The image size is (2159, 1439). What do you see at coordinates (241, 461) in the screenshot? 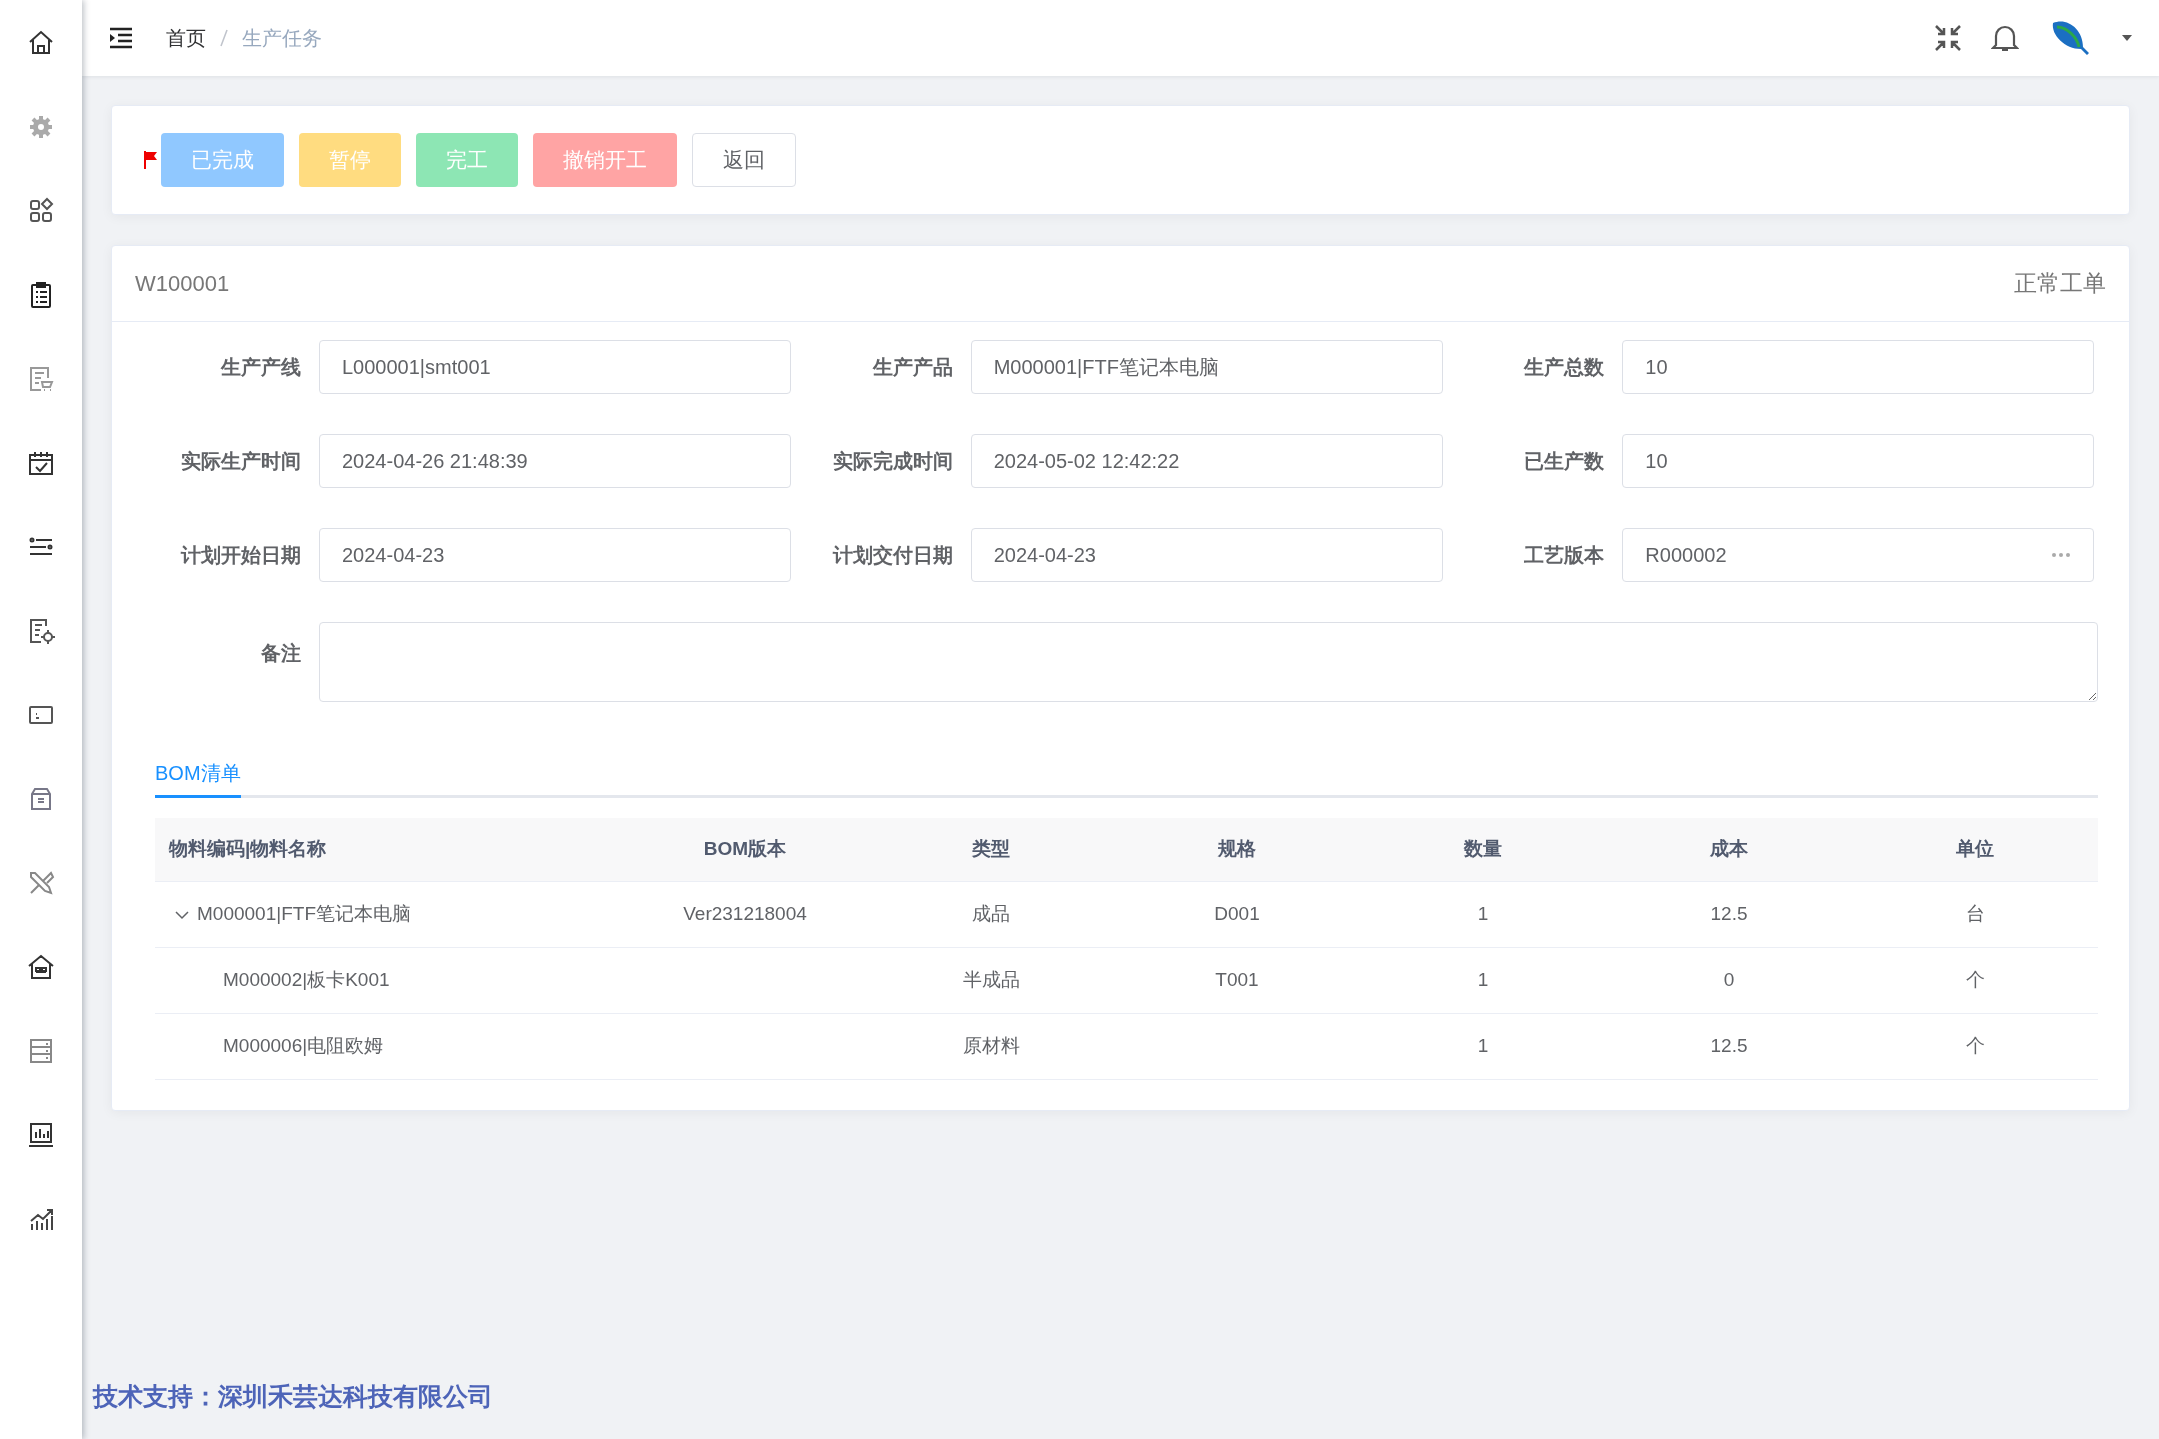
I see `field-label: 实际生产时间` at bounding box center [241, 461].